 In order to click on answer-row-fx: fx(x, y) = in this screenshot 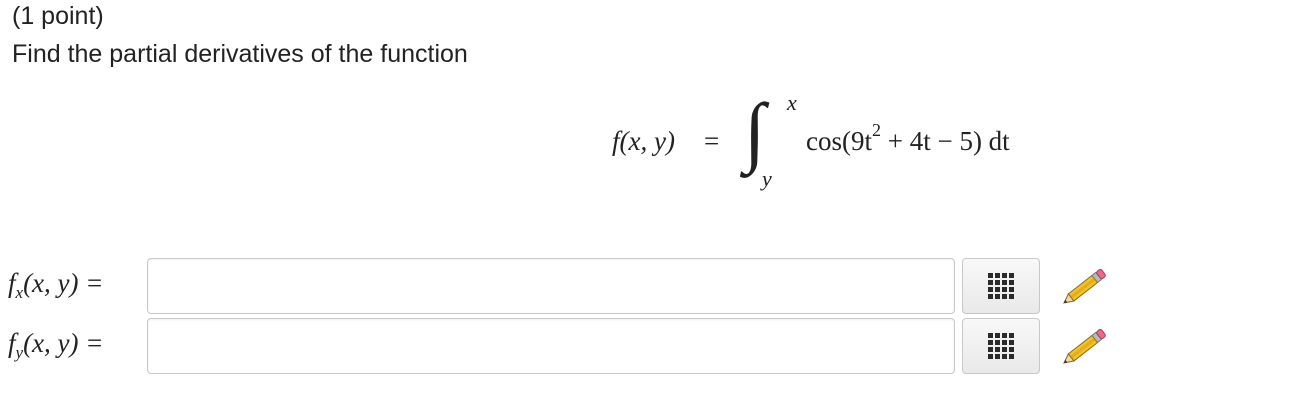, I will do `click(646, 287)`.